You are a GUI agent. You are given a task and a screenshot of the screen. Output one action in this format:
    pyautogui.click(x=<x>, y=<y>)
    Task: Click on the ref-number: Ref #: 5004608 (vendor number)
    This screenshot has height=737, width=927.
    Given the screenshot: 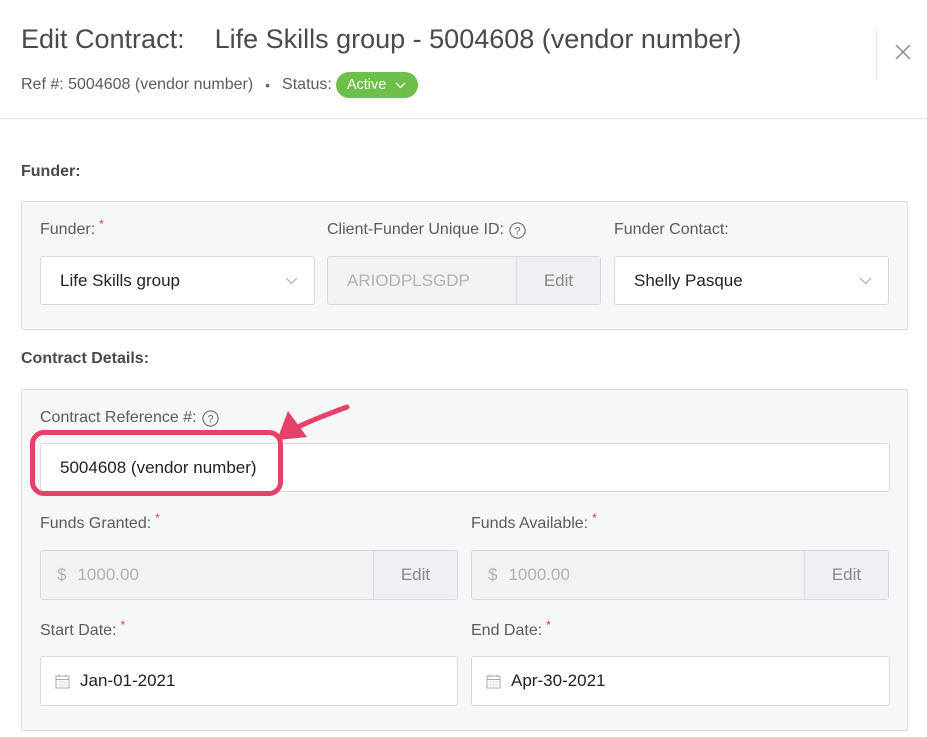 What is the action you would take?
    pyautogui.click(x=137, y=84)
    